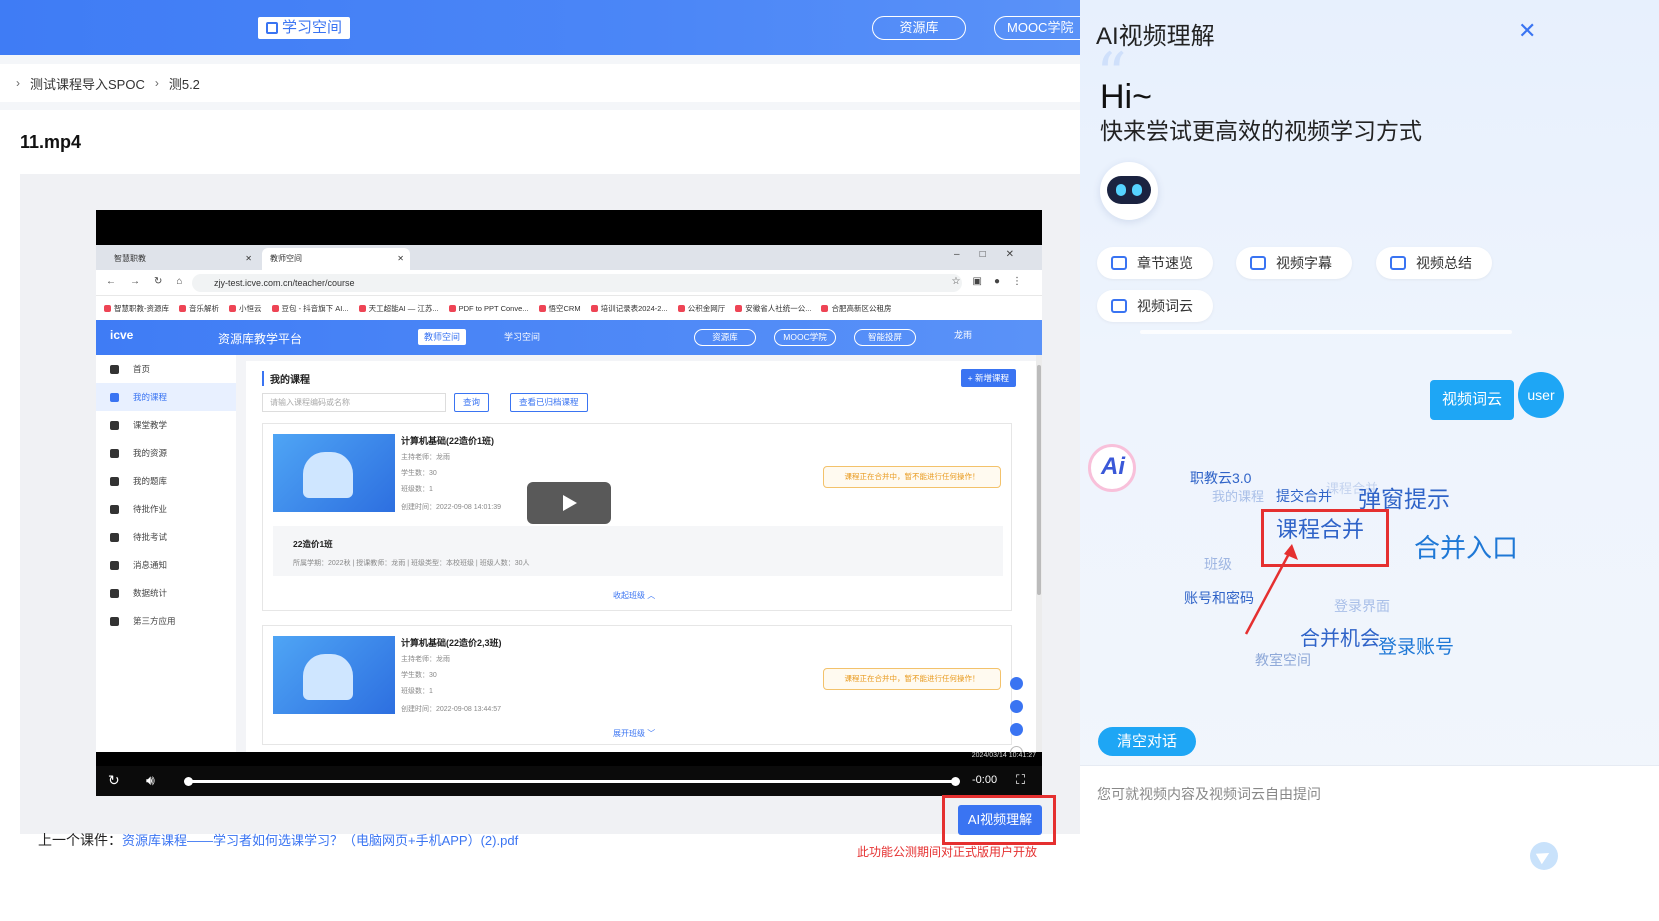 The height and width of the screenshot is (921, 1659). What do you see at coordinates (451, 709) in the screenshot?
I see `course-meta: 创建时间：2022-09-08 13:44:57` at bounding box center [451, 709].